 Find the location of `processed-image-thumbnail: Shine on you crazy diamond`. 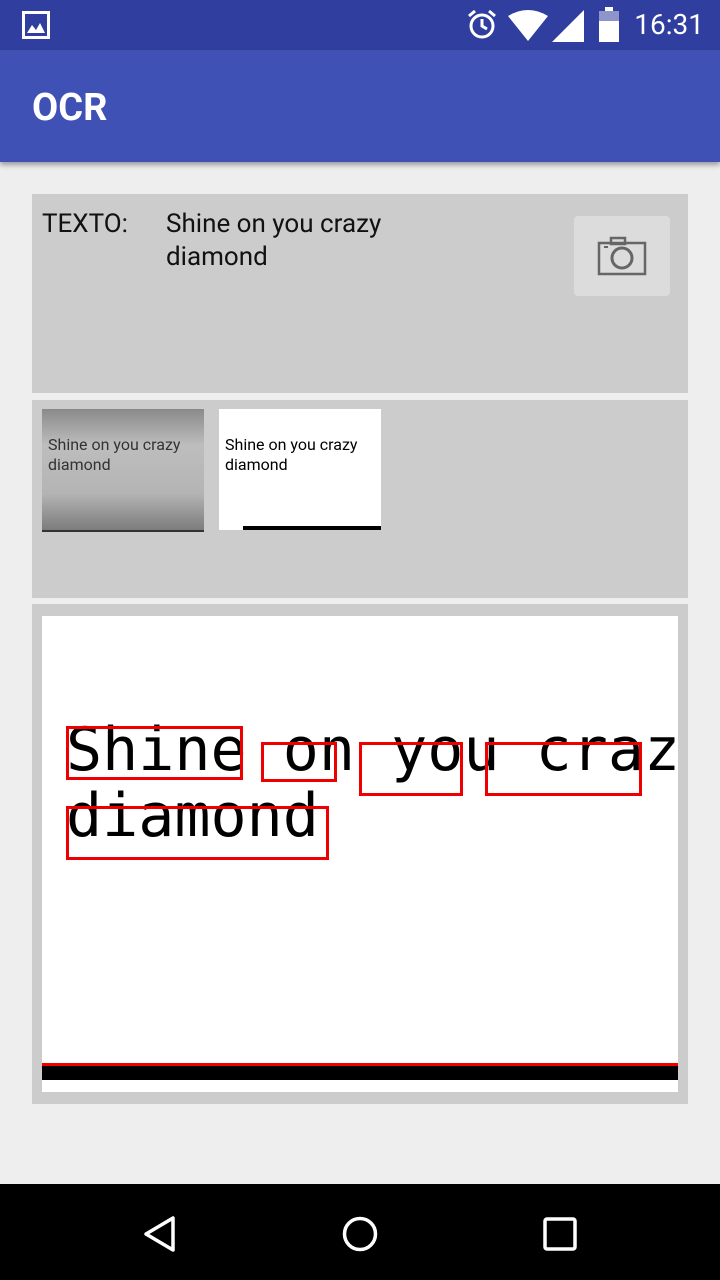

processed-image-thumbnail: Shine on you crazy diamond is located at coordinates (300, 469).